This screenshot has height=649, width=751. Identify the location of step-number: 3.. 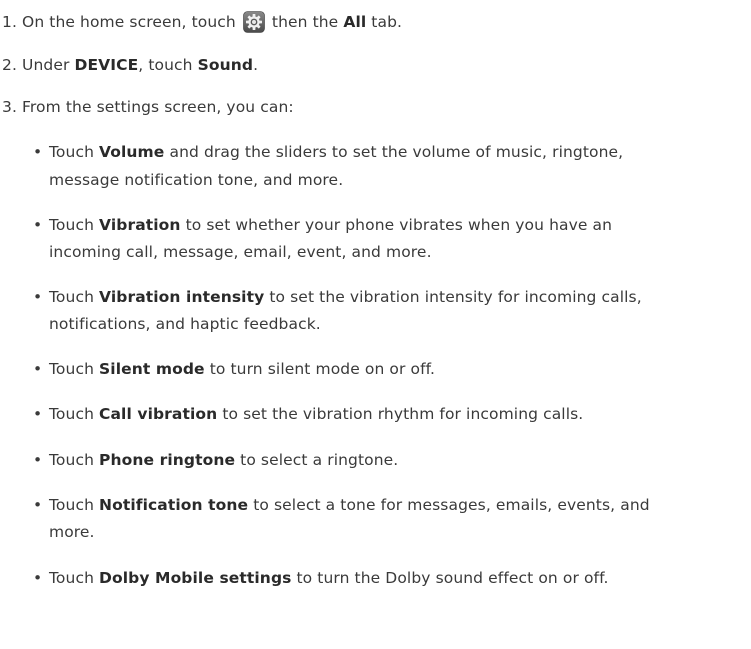
(9, 107).